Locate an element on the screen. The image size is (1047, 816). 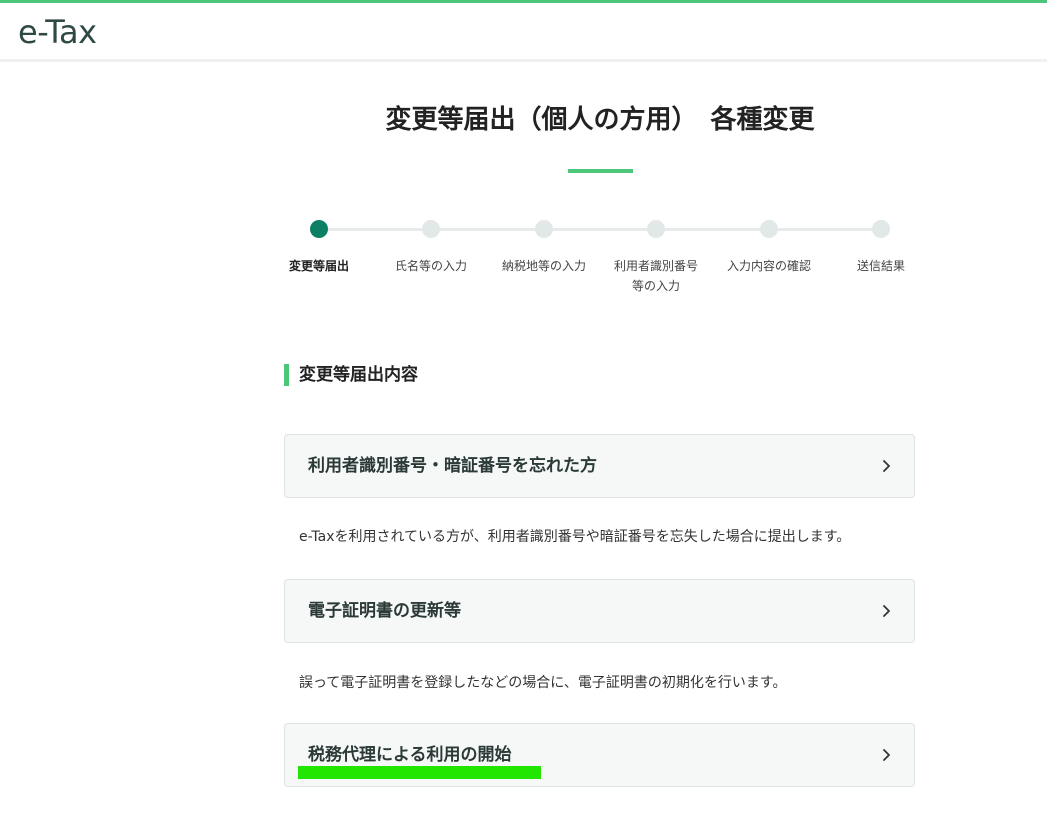
step-2-label: 氏名等の入力 is located at coordinates (430, 266).